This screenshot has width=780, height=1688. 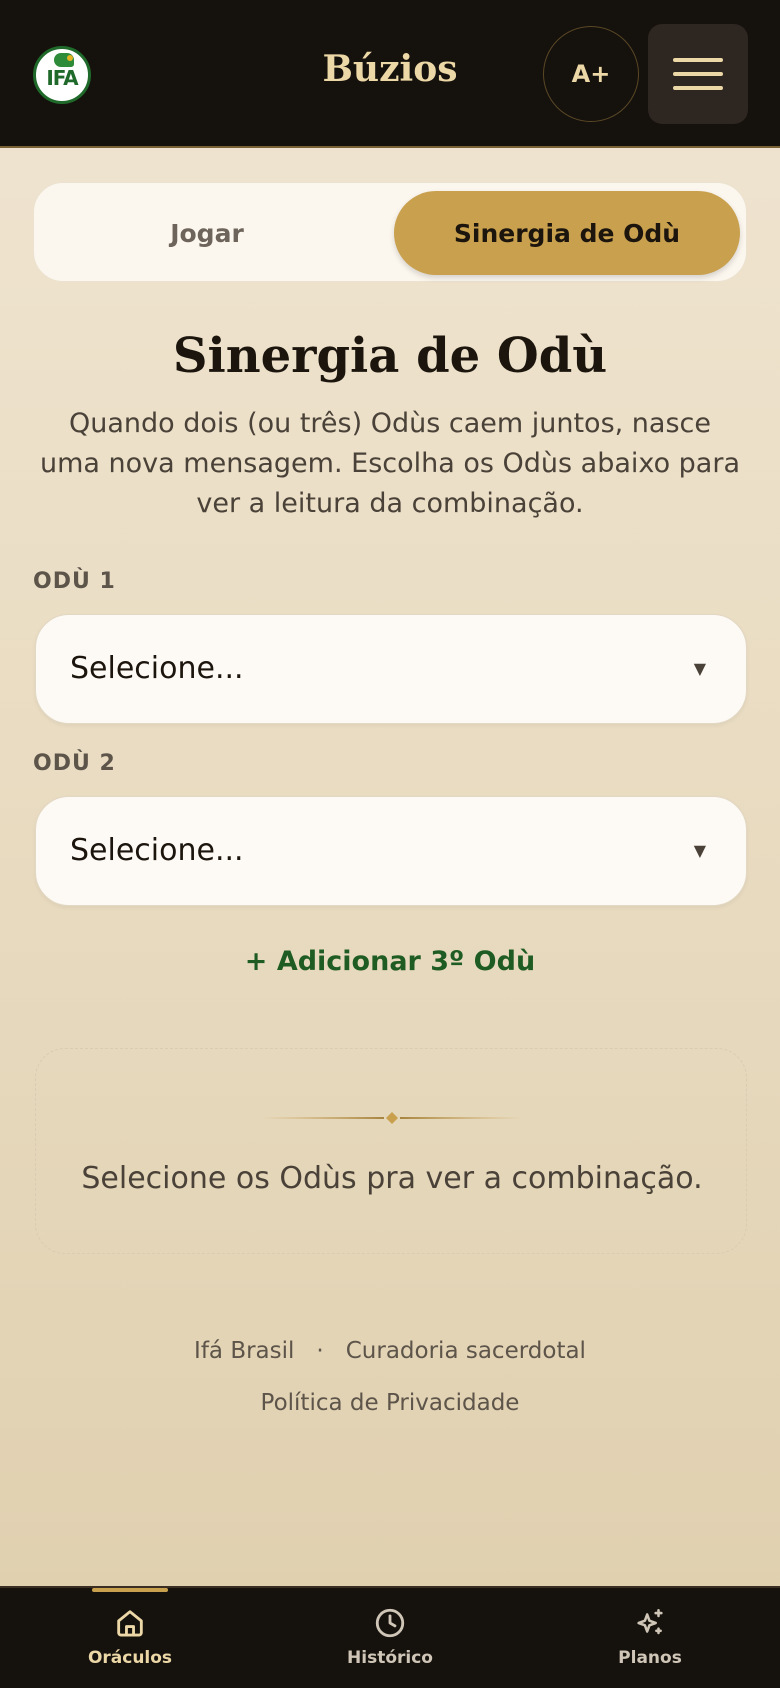 I want to click on clock-icon, so click(x=390, y=1623).